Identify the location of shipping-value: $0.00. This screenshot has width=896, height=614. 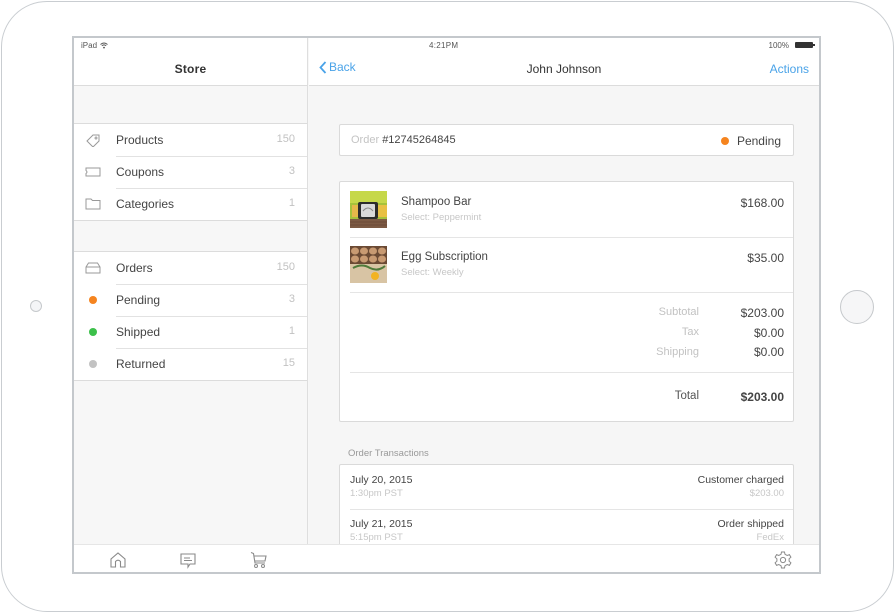
(768, 352).